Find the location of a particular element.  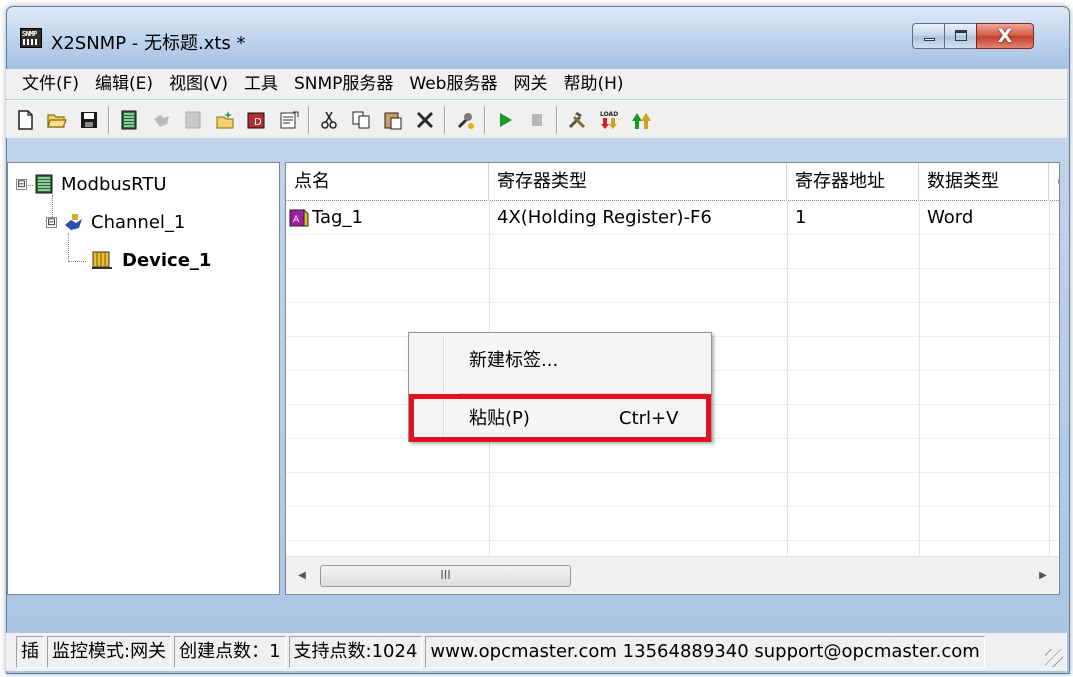

settings-icon is located at coordinates (577, 119).